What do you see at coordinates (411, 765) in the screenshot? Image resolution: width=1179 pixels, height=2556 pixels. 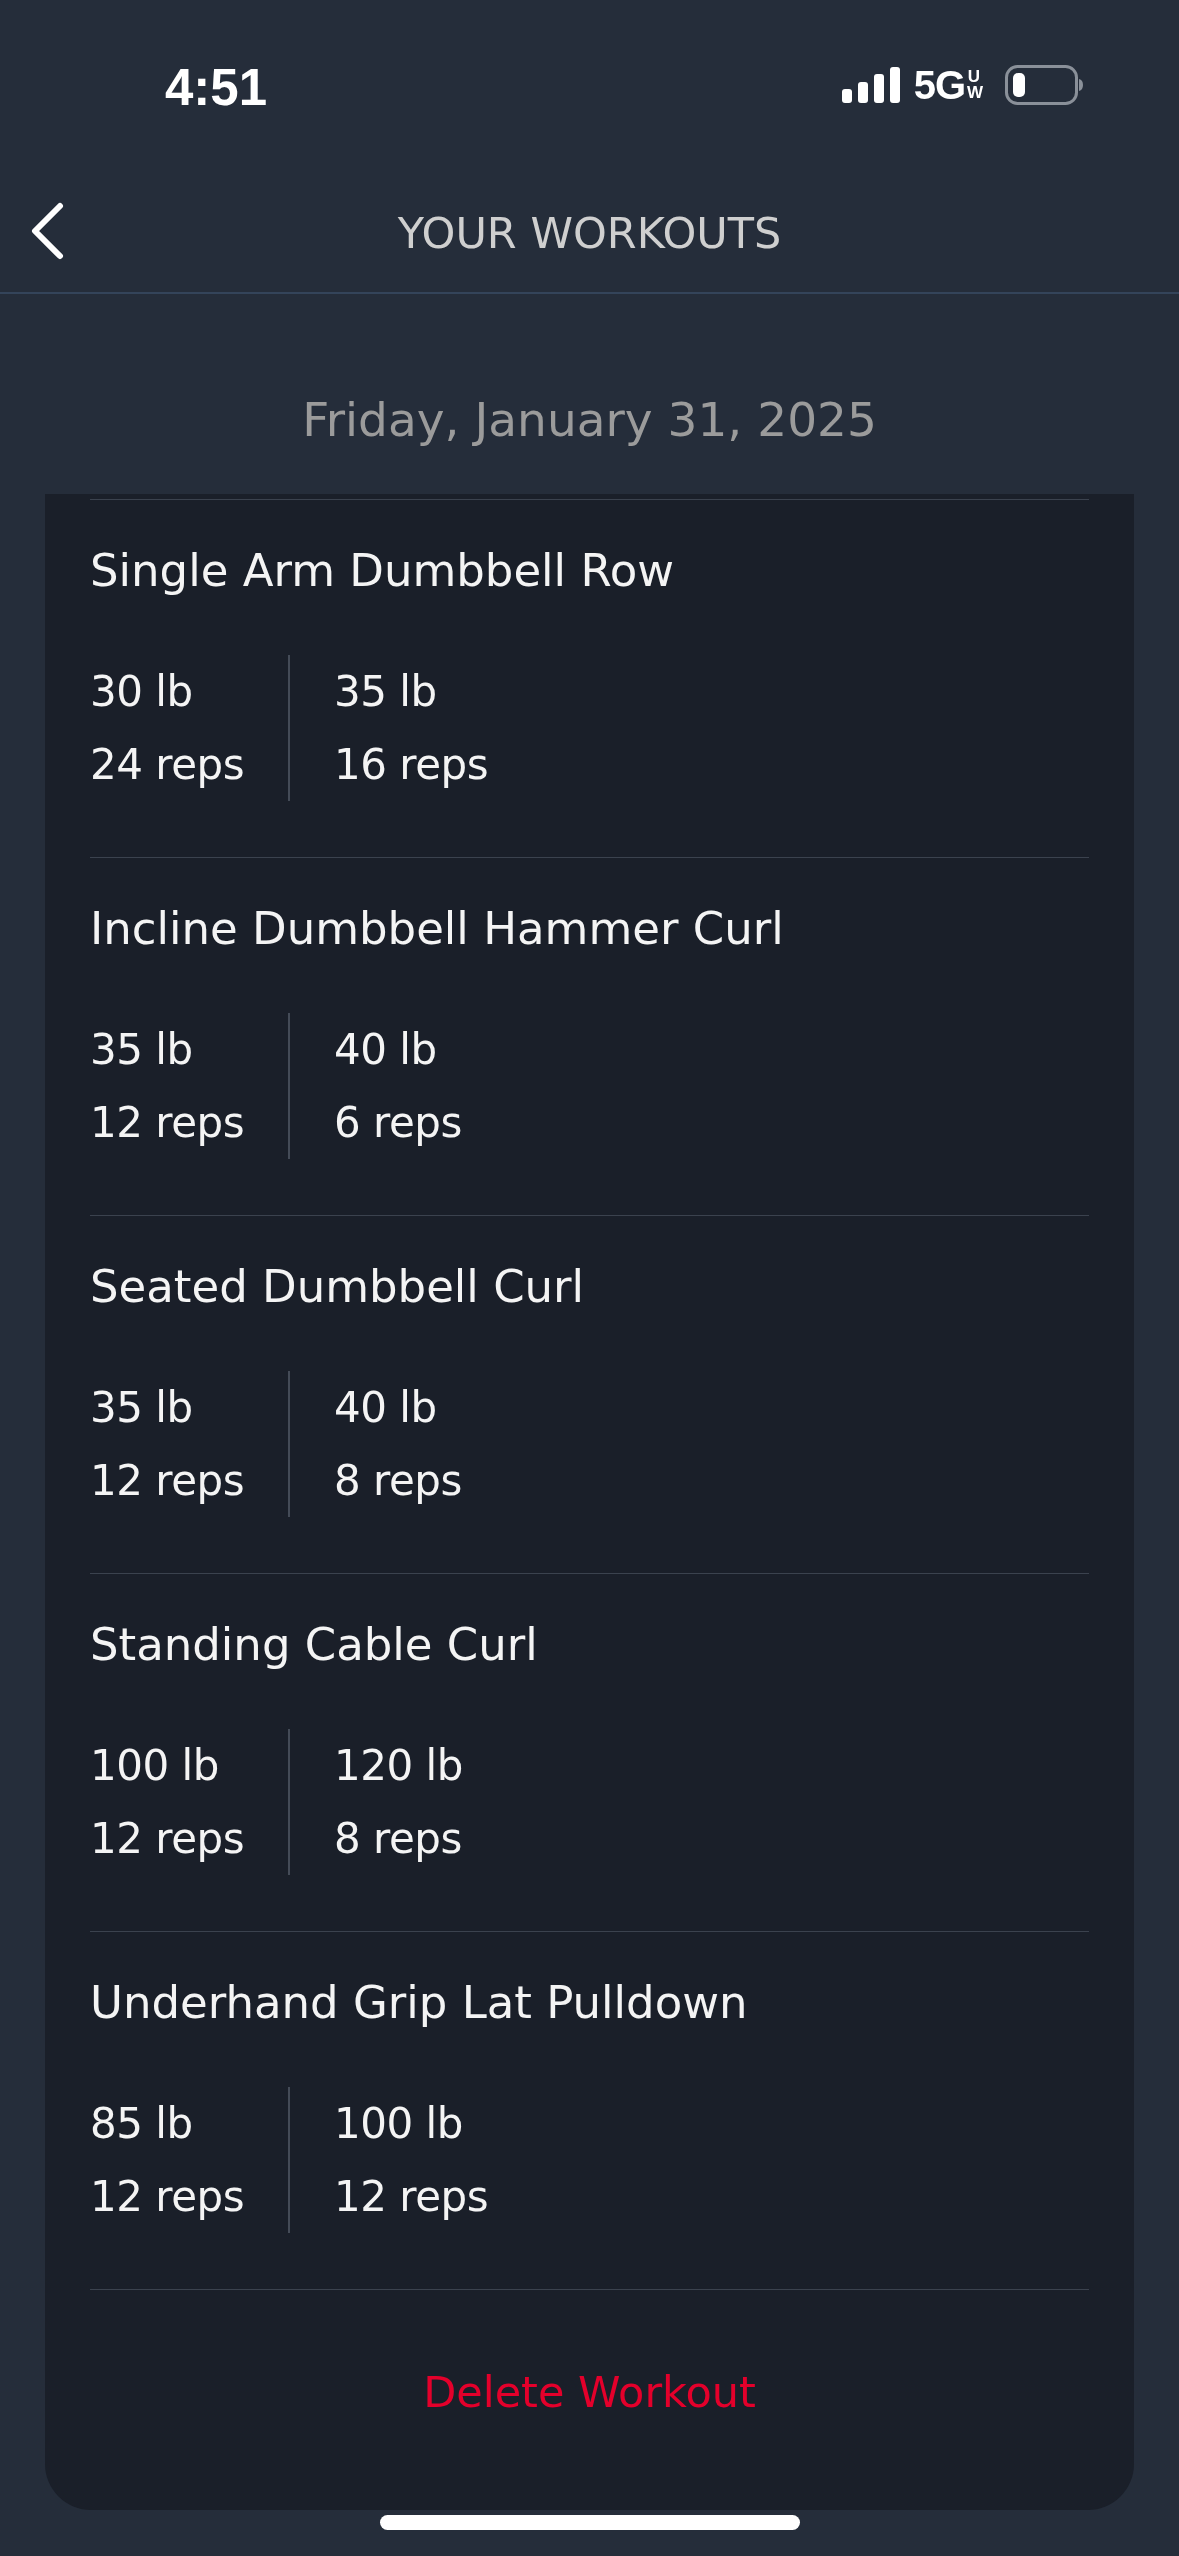 I see `set-reps: 16 reps` at bounding box center [411, 765].